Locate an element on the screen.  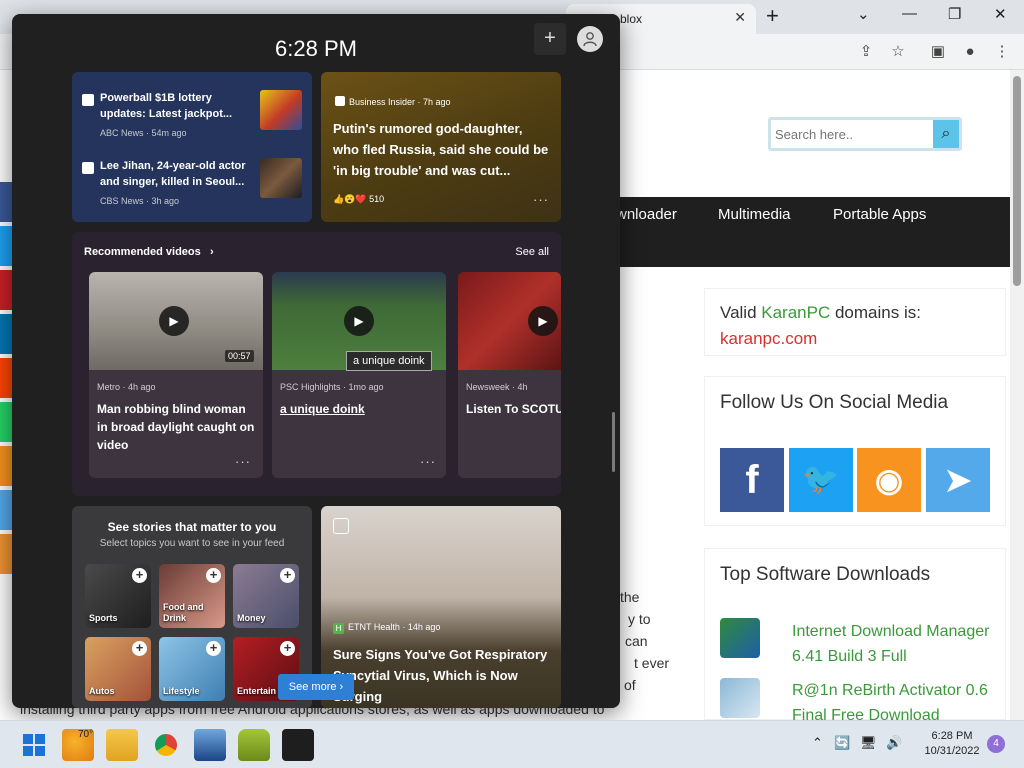
add-widget-button: + is located at coordinates (550, 39).